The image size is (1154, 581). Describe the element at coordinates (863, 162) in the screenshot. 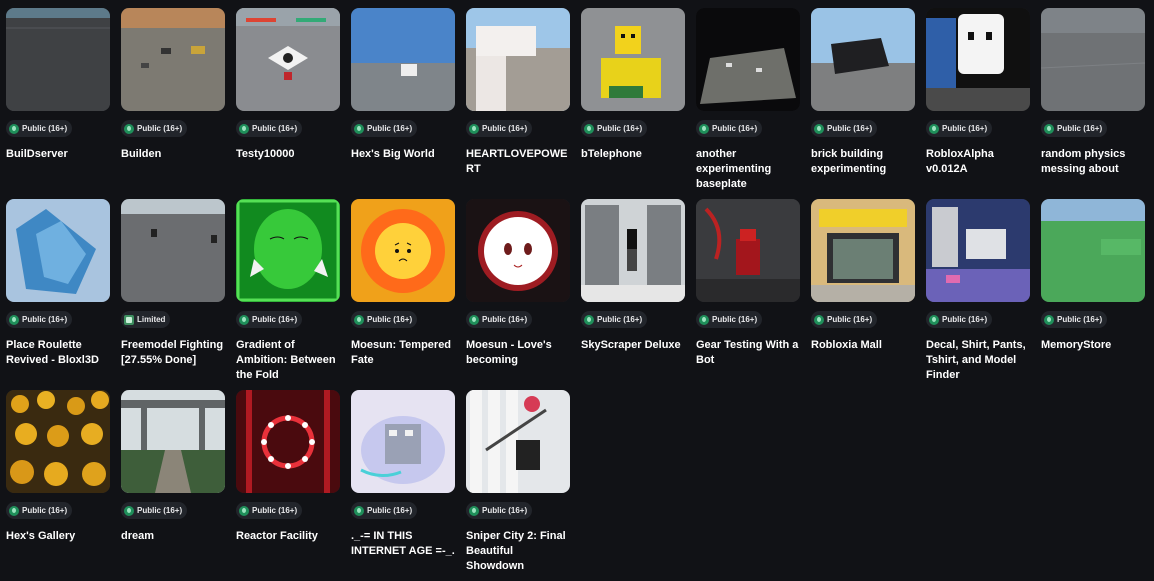

I see `experience-title: brick building experimenting` at that location.